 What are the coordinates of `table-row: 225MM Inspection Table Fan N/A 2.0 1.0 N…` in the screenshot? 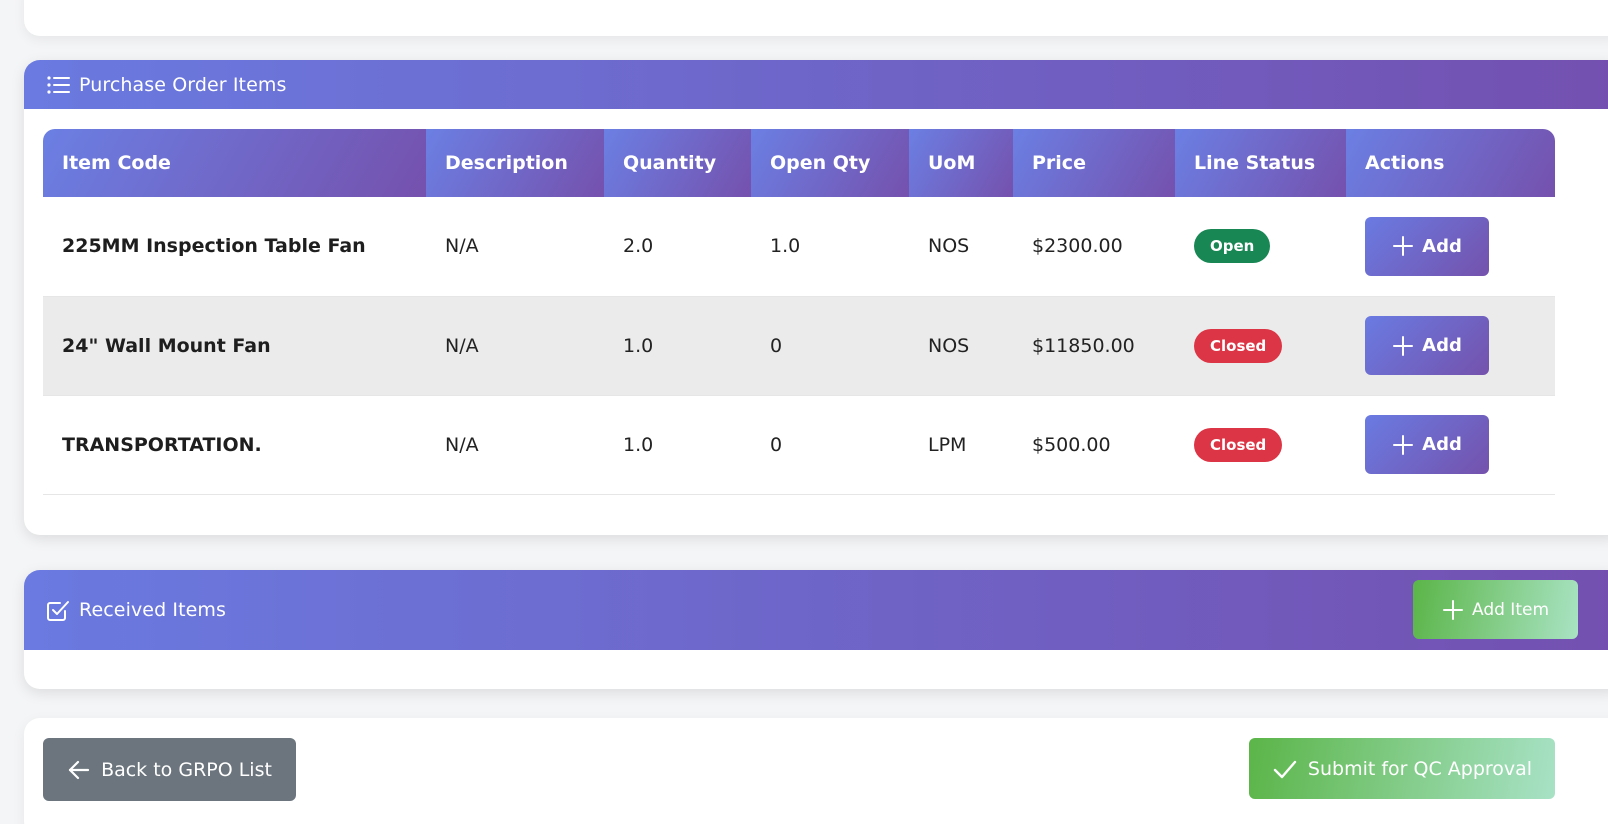 It's located at (799, 247).